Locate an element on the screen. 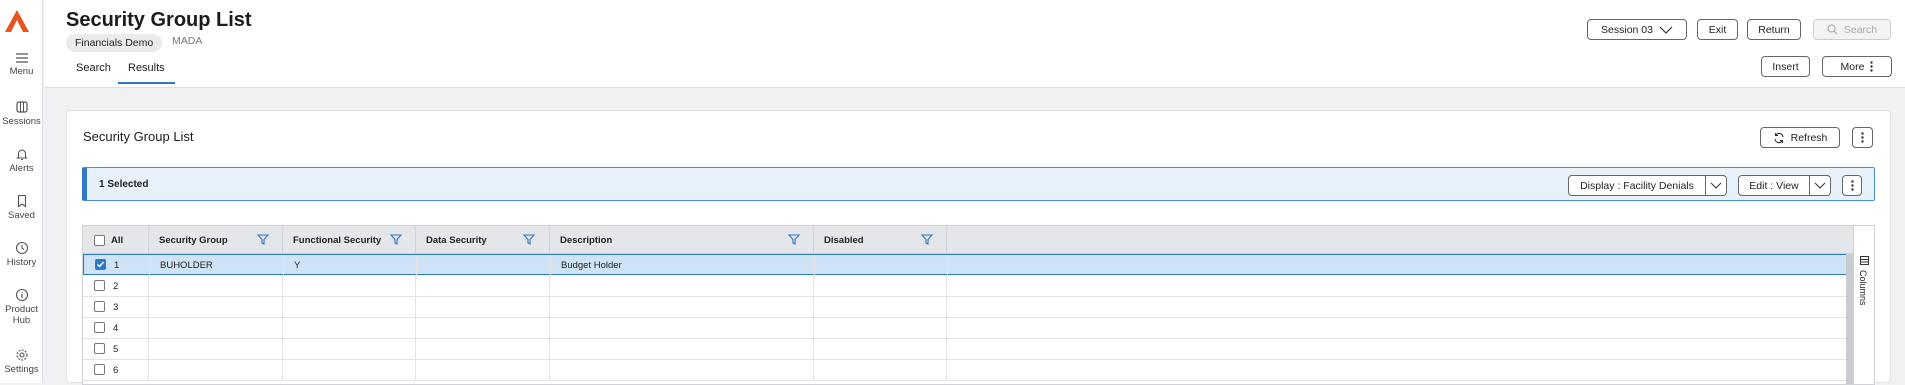 The image size is (1905, 385). table-row: 2 is located at coordinates (969, 286).